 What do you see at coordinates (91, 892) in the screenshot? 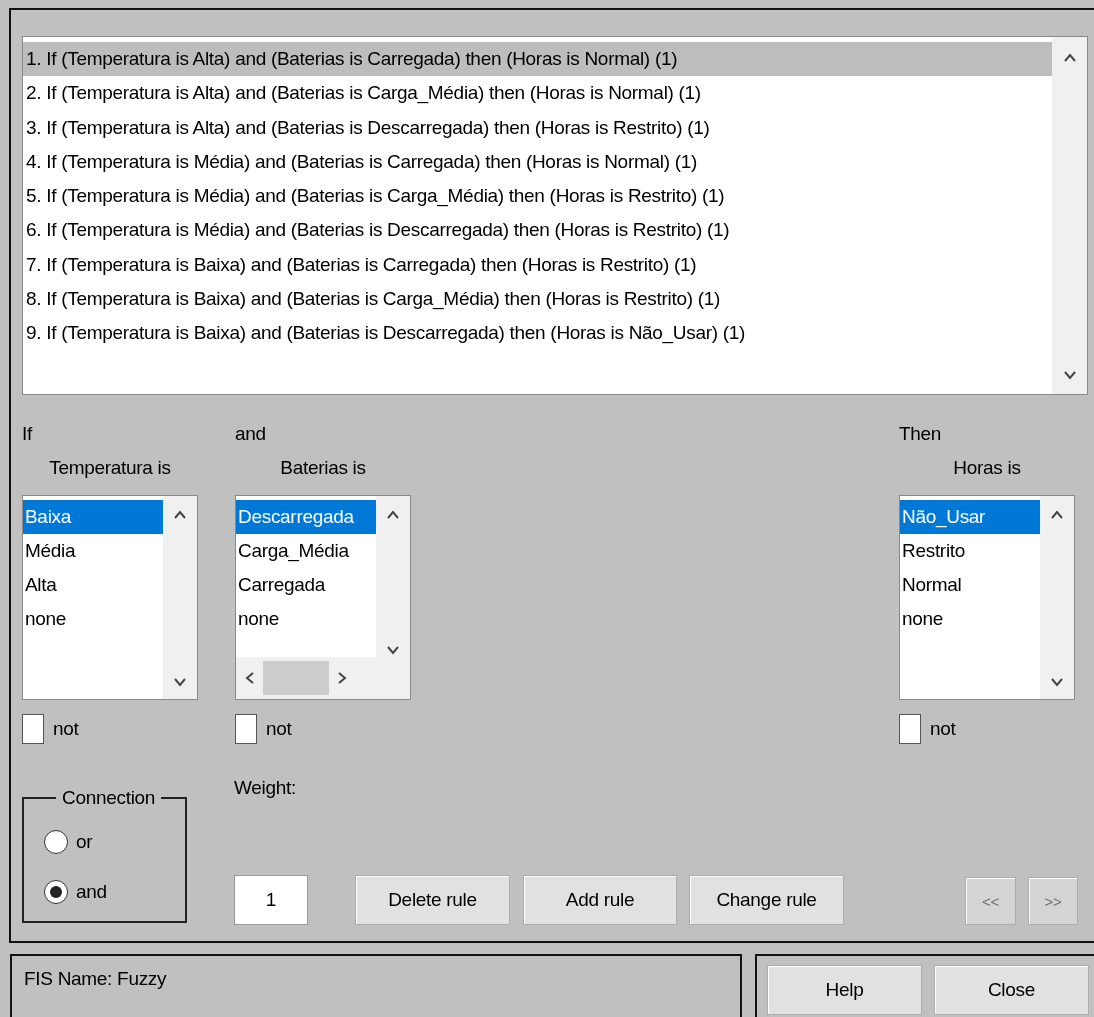
I see `radio-label: and` at bounding box center [91, 892].